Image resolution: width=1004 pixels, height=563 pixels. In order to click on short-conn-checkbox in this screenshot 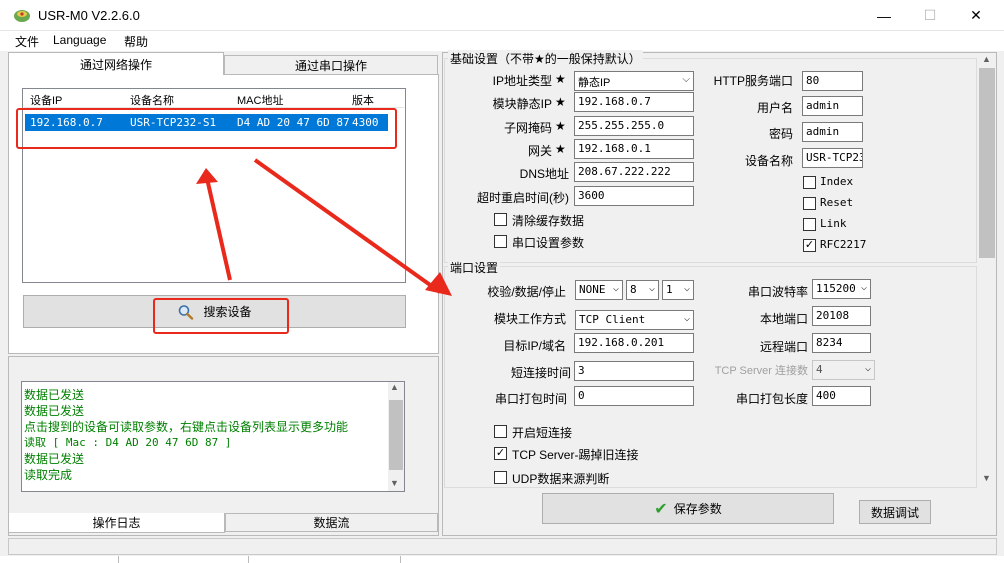, I will do `click(500, 431)`.